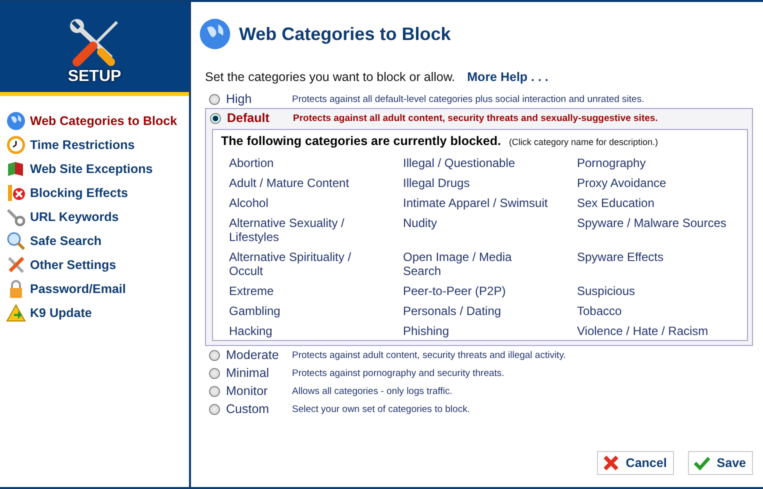 Image resolution: width=763 pixels, height=489 pixels. What do you see at coordinates (330, 77) in the screenshot?
I see `intro-text: Set the categories you want to block or allow.` at bounding box center [330, 77].